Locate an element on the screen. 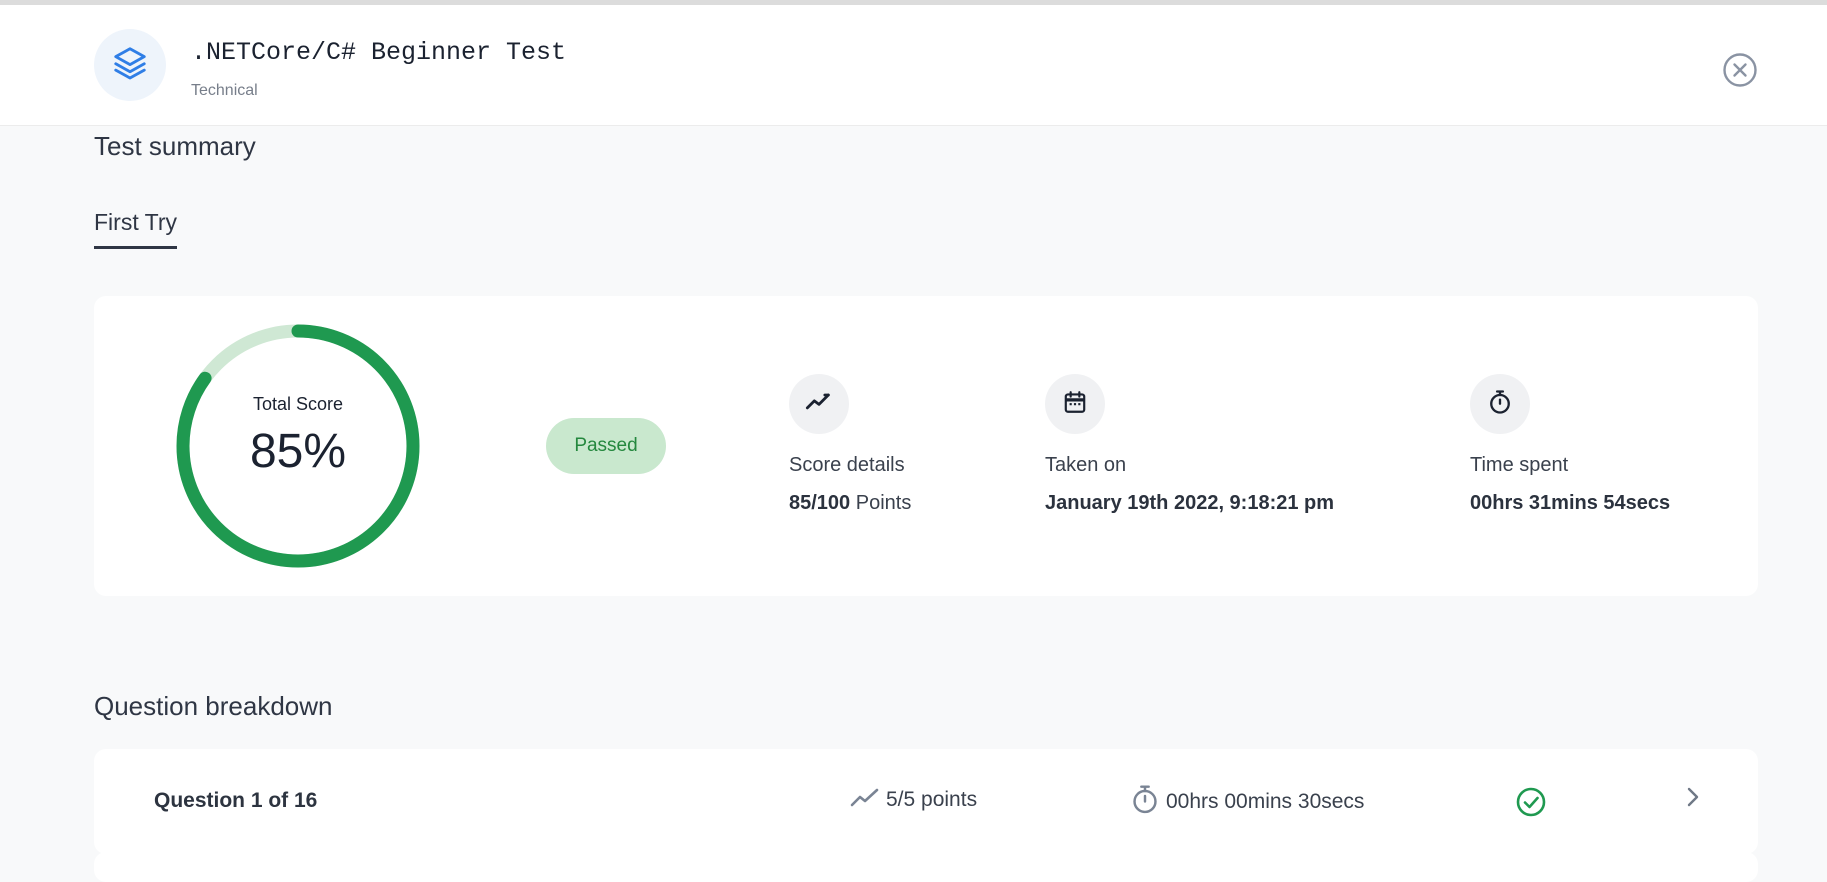  question-time: 00hrs 00mins 30secs is located at coordinates (1247, 802).